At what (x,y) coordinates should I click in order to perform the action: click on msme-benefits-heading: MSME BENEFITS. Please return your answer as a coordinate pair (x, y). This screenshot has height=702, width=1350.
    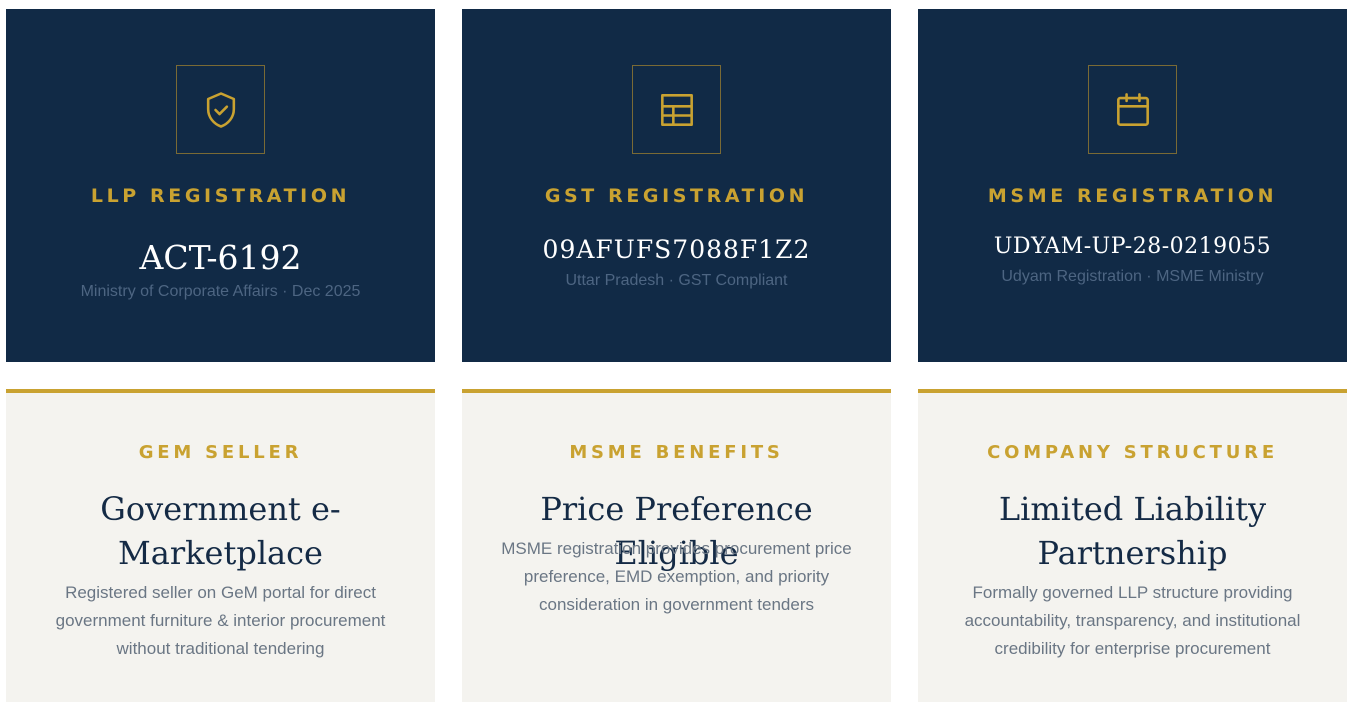
    Looking at the image, I should click on (676, 452).